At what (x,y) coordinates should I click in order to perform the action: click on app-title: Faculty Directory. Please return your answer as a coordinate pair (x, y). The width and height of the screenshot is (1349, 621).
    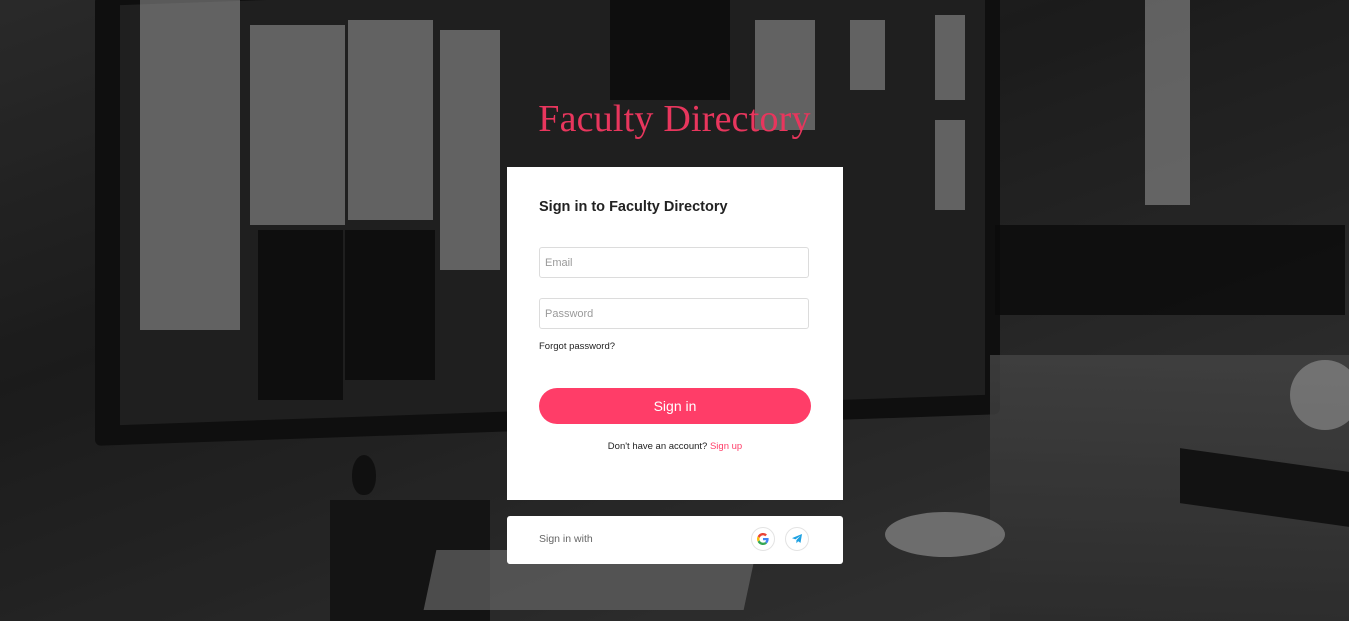
    Looking at the image, I should click on (674, 119).